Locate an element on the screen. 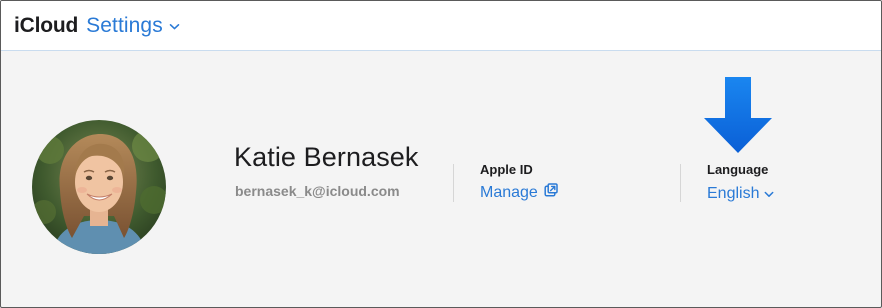 The height and width of the screenshot is (308, 882). manage-link-label: Manage is located at coordinates (509, 192).